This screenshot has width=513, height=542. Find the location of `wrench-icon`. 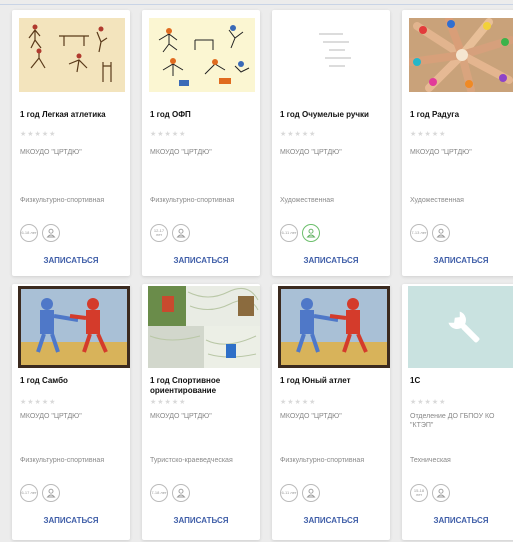

wrench-icon is located at coordinates (460, 327).